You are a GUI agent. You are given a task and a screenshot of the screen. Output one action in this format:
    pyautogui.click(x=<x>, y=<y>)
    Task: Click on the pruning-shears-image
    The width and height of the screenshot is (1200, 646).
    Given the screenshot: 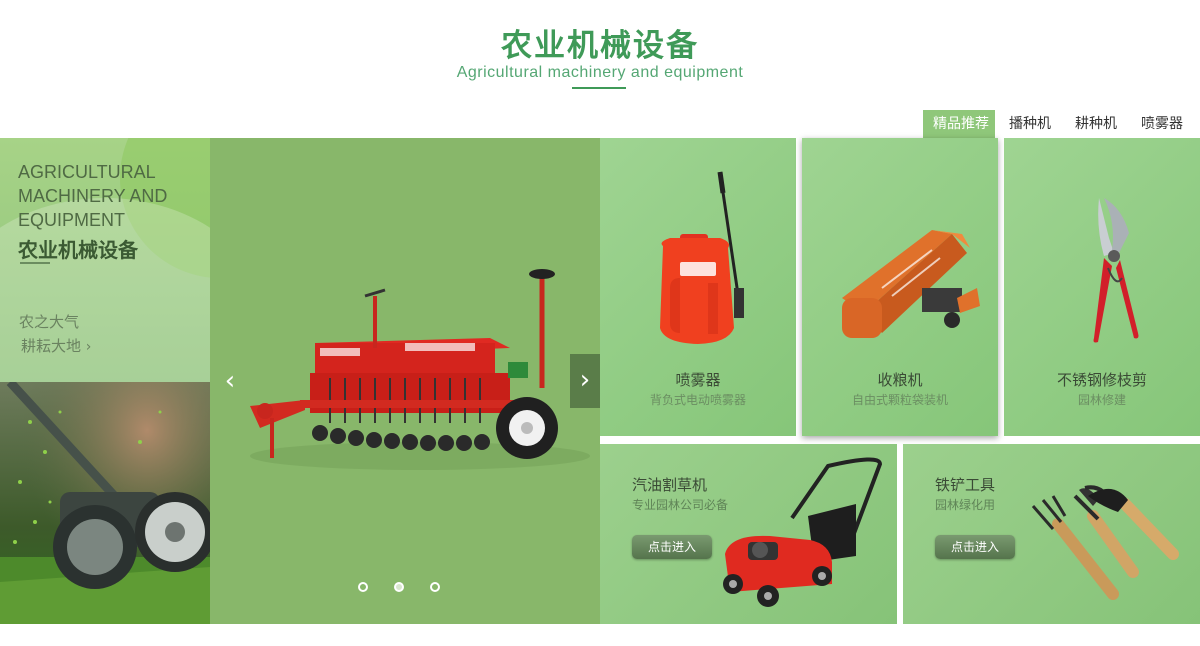 What is the action you would take?
    pyautogui.click(x=1116, y=270)
    